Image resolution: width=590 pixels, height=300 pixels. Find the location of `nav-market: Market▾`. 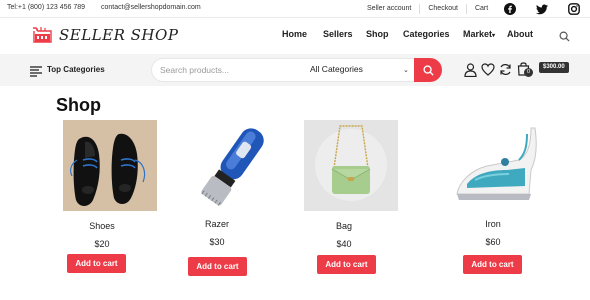

nav-market: Market▾ is located at coordinates (479, 34).